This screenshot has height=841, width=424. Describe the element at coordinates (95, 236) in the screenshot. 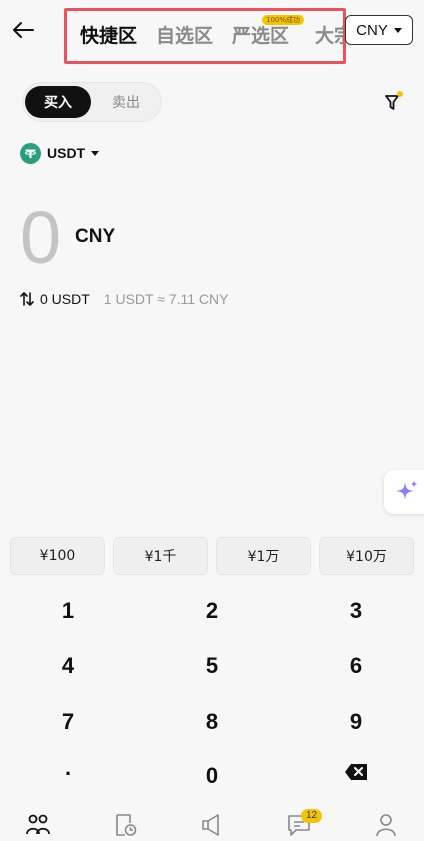

I see `amount-unit: CNY` at that location.